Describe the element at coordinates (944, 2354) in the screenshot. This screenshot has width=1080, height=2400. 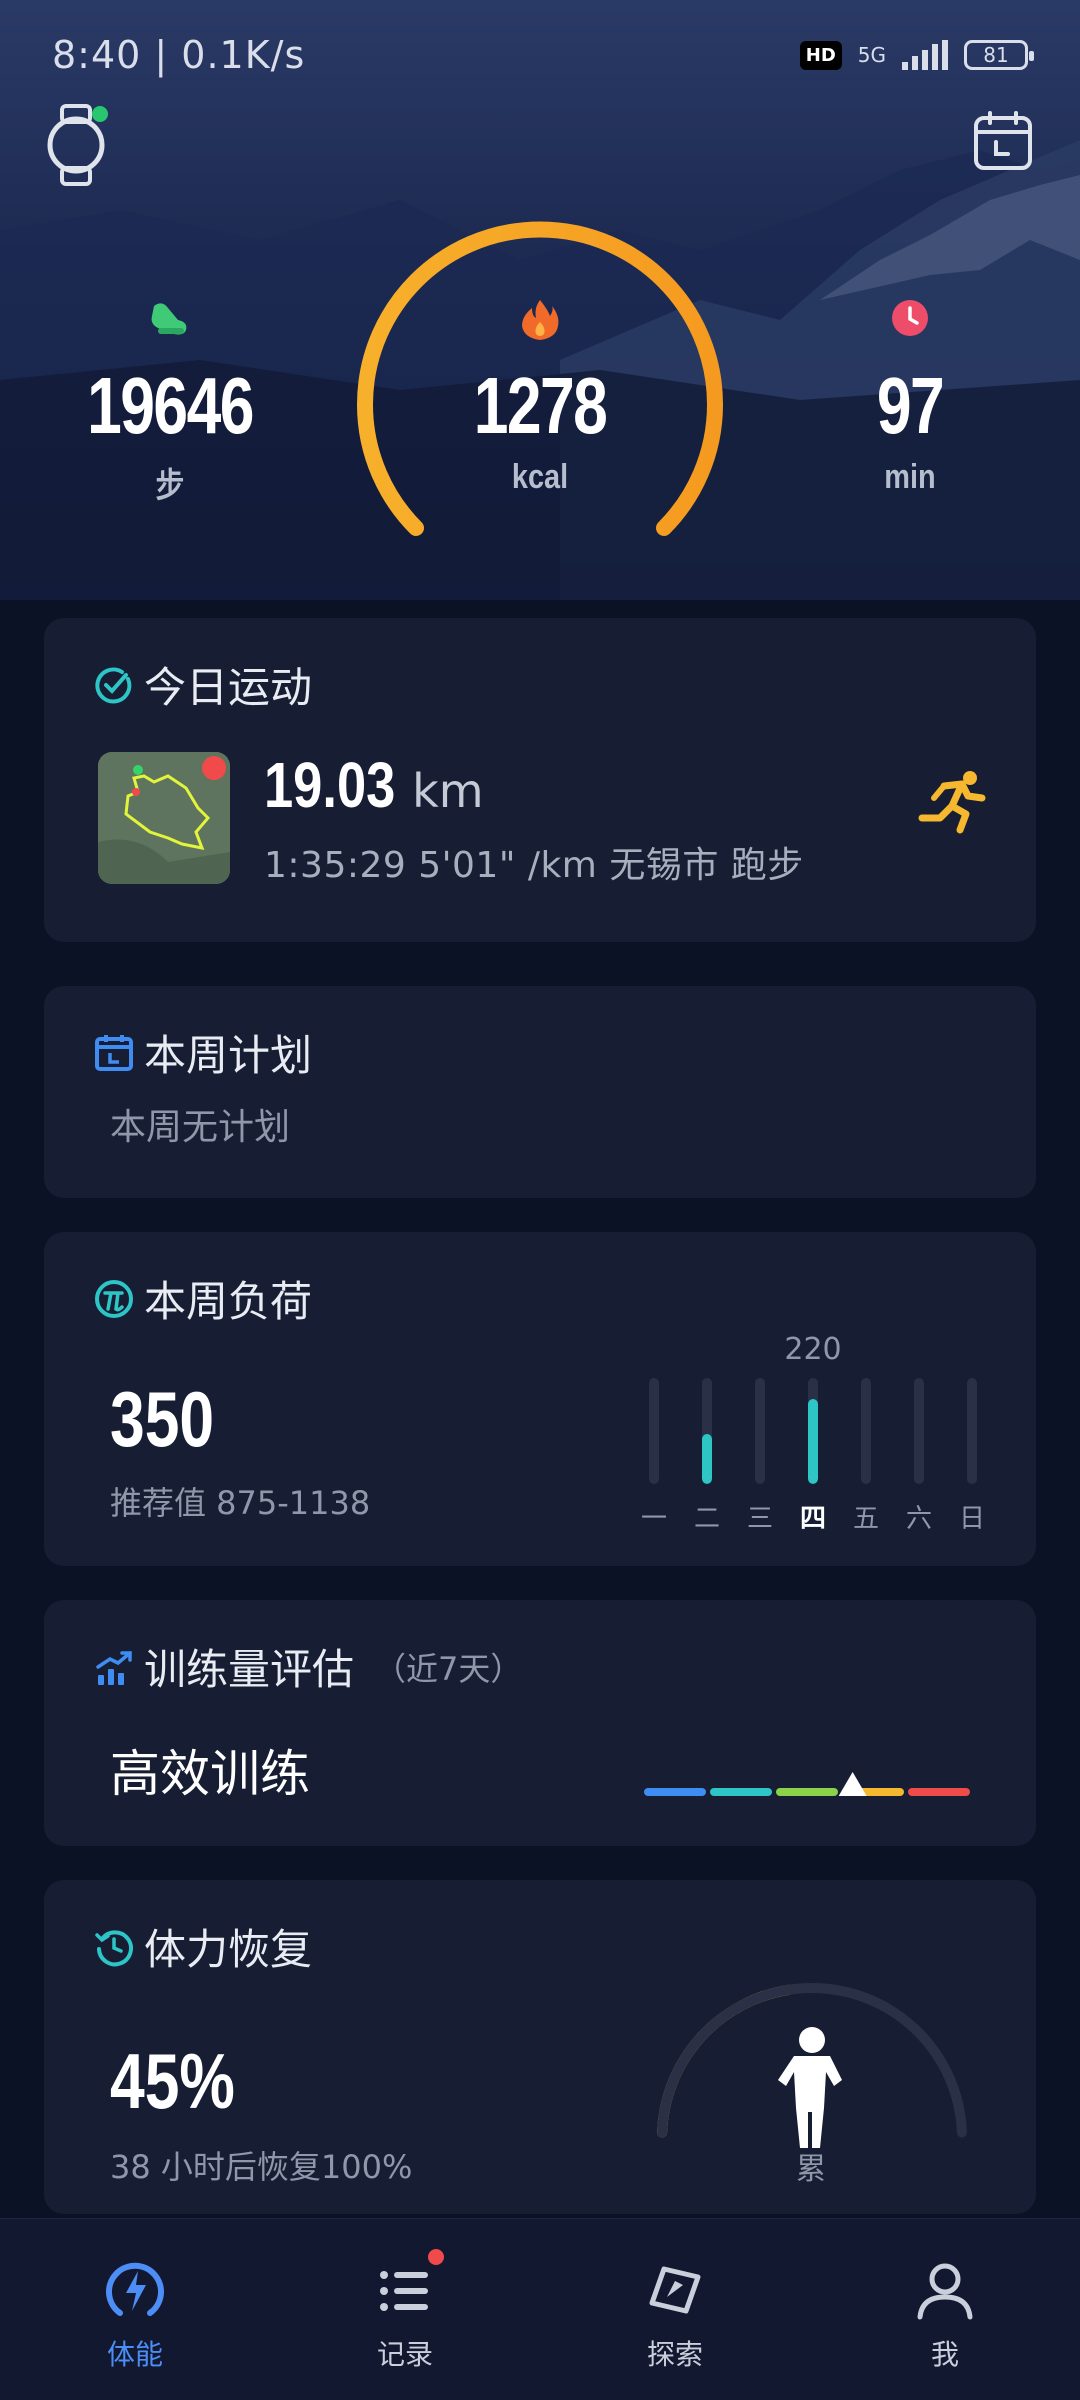
I see `tab-me-label: 我` at that location.